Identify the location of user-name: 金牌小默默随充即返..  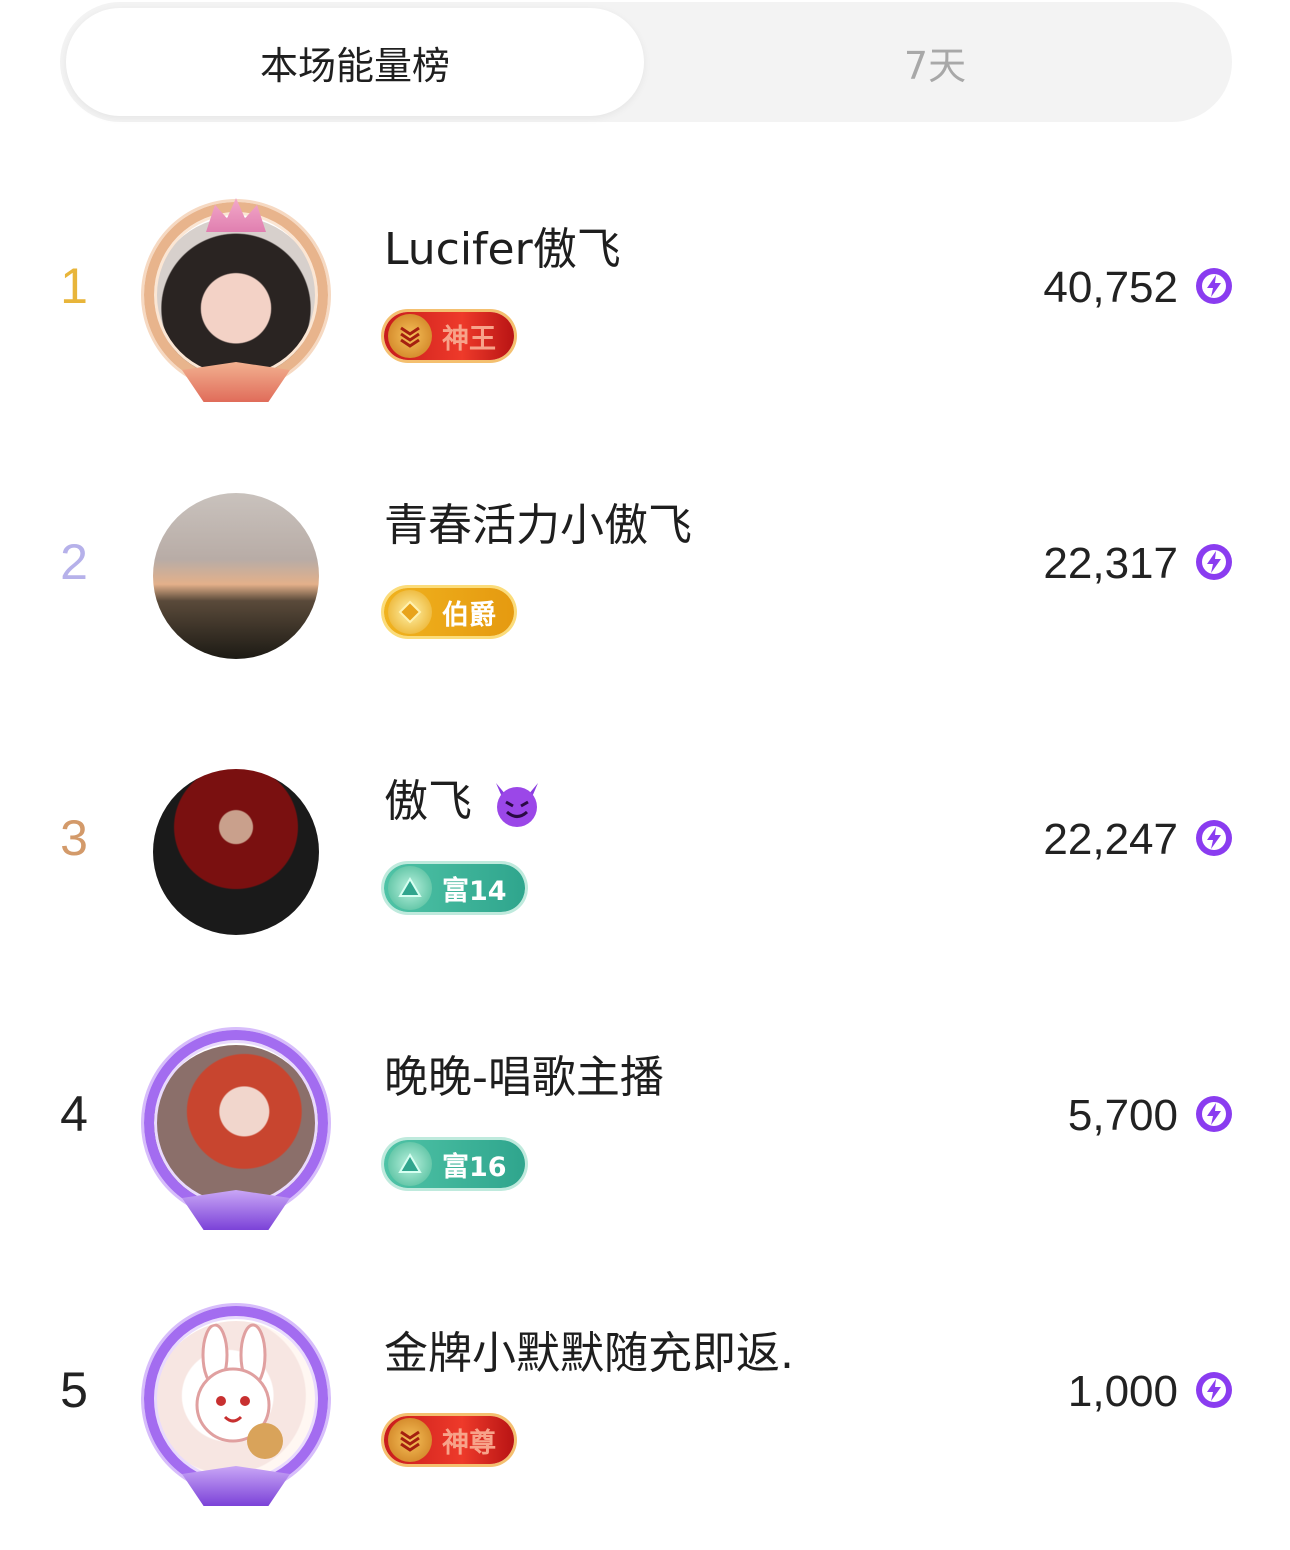
(589, 1353).